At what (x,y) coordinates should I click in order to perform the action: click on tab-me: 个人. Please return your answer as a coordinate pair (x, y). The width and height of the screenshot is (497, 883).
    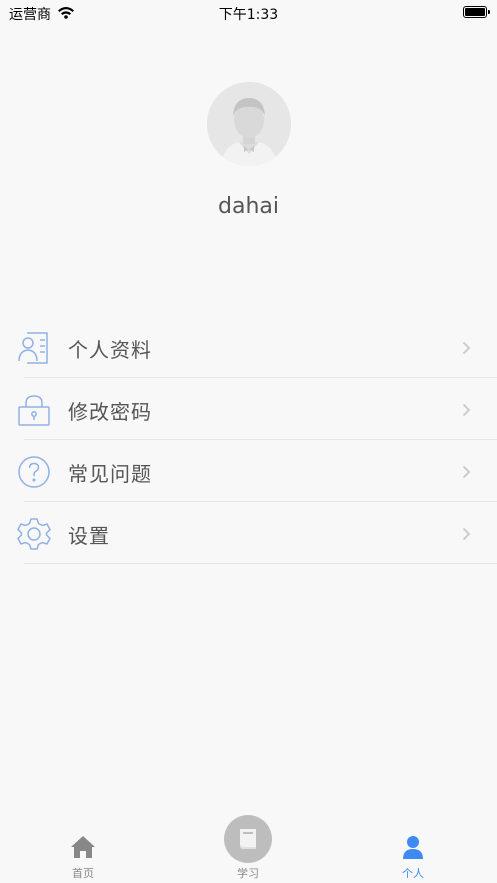
    Looking at the image, I should click on (413, 858).